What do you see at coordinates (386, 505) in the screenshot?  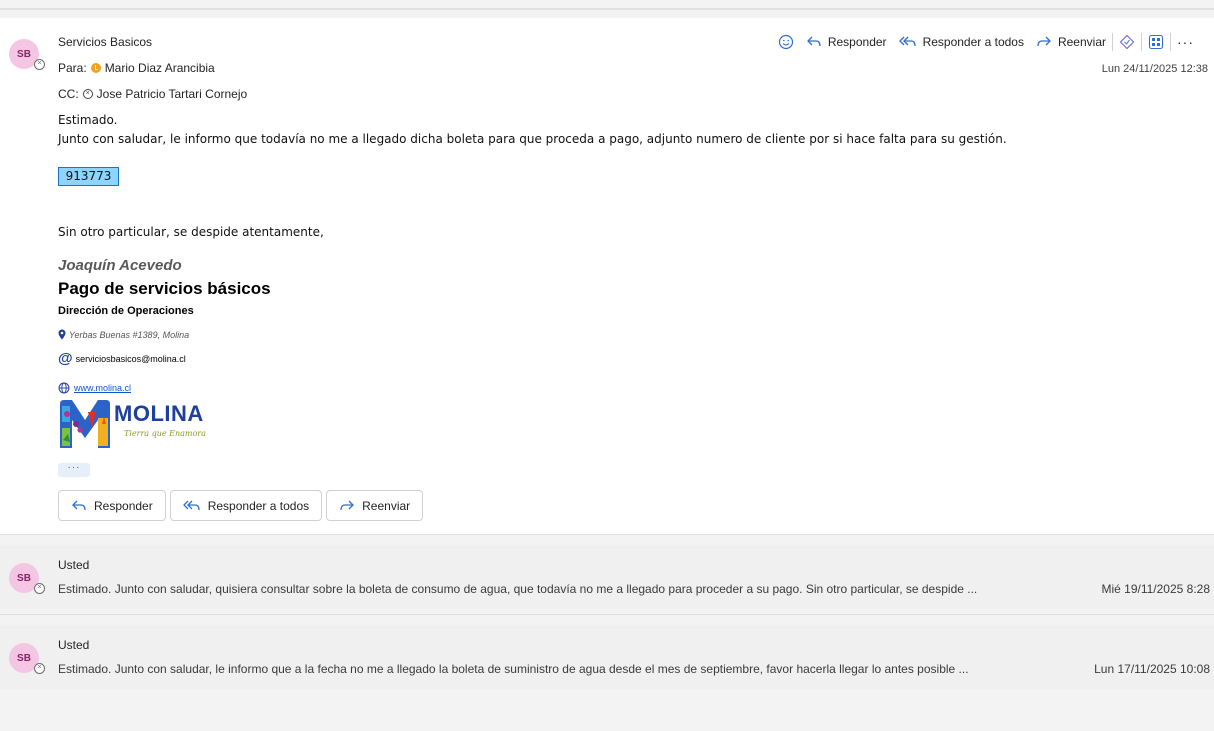 I see `forward-button-label: Reenviar` at bounding box center [386, 505].